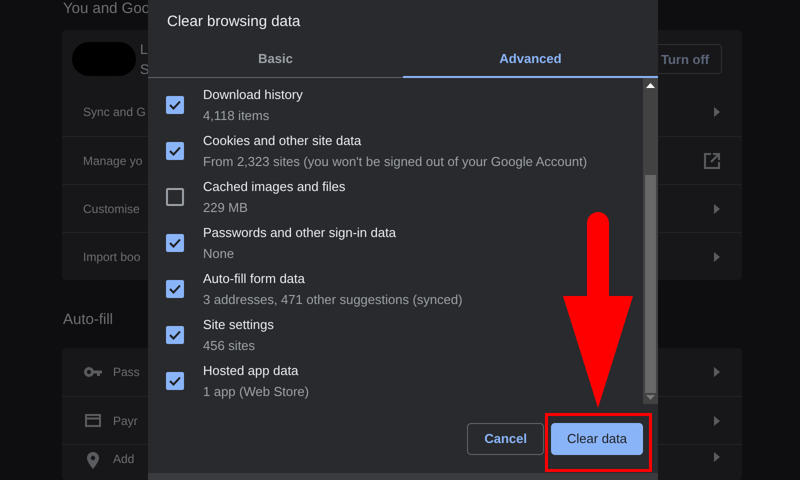 Image resolution: width=800 pixels, height=480 pixels. What do you see at coordinates (505, 438) in the screenshot?
I see `cancel-button: Cancel` at bounding box center [505, 438].